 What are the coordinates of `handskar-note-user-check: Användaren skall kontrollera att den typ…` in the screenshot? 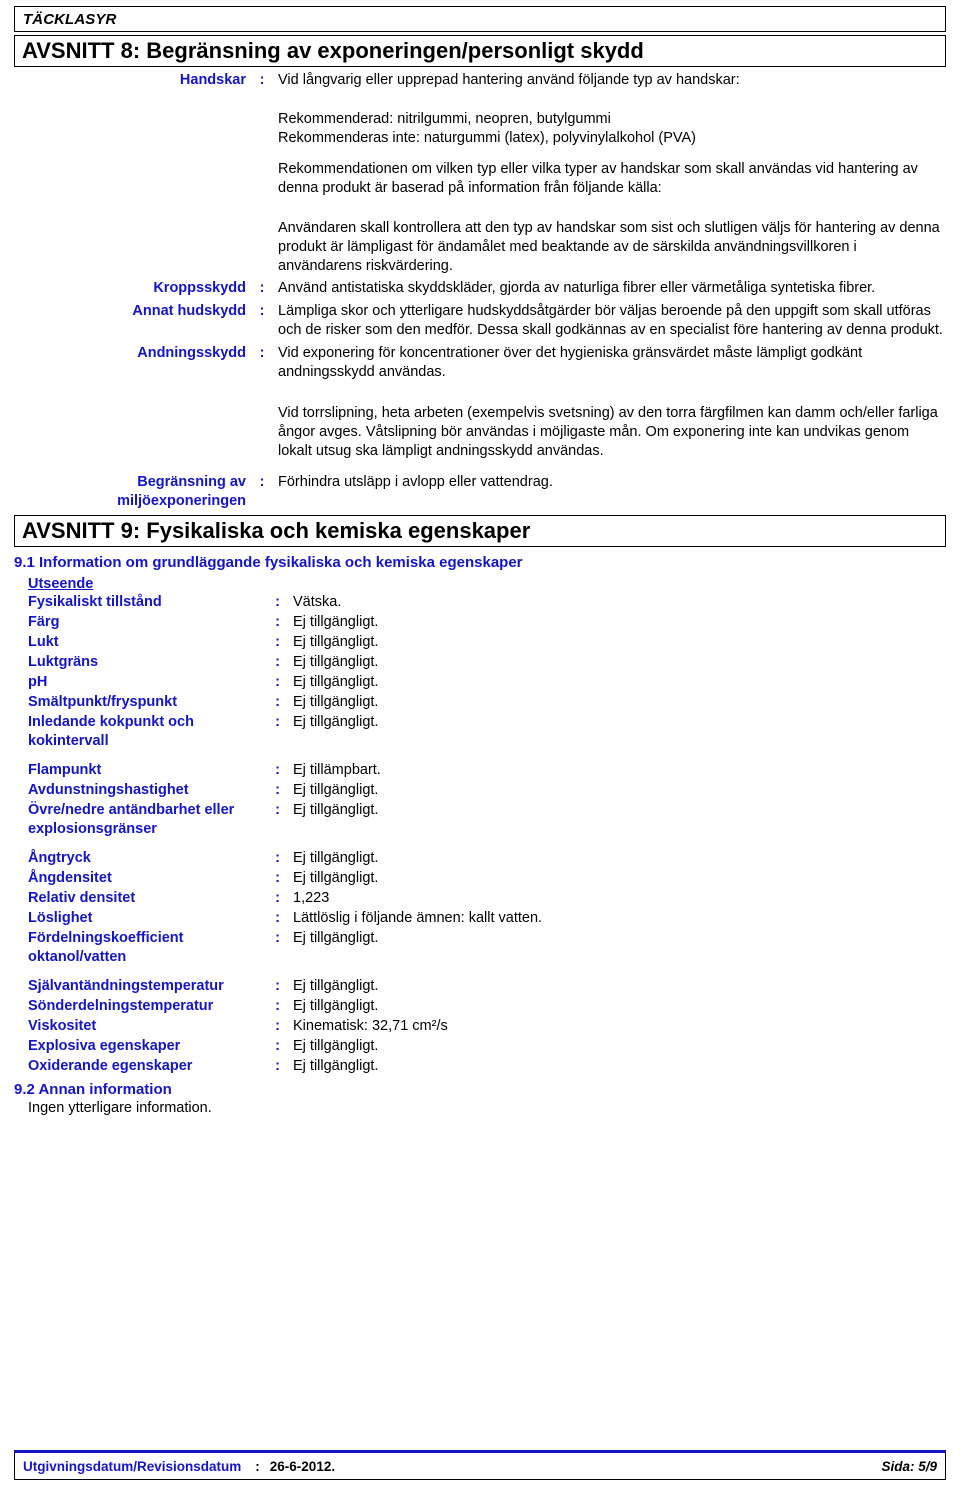 It's located at (609, 247).